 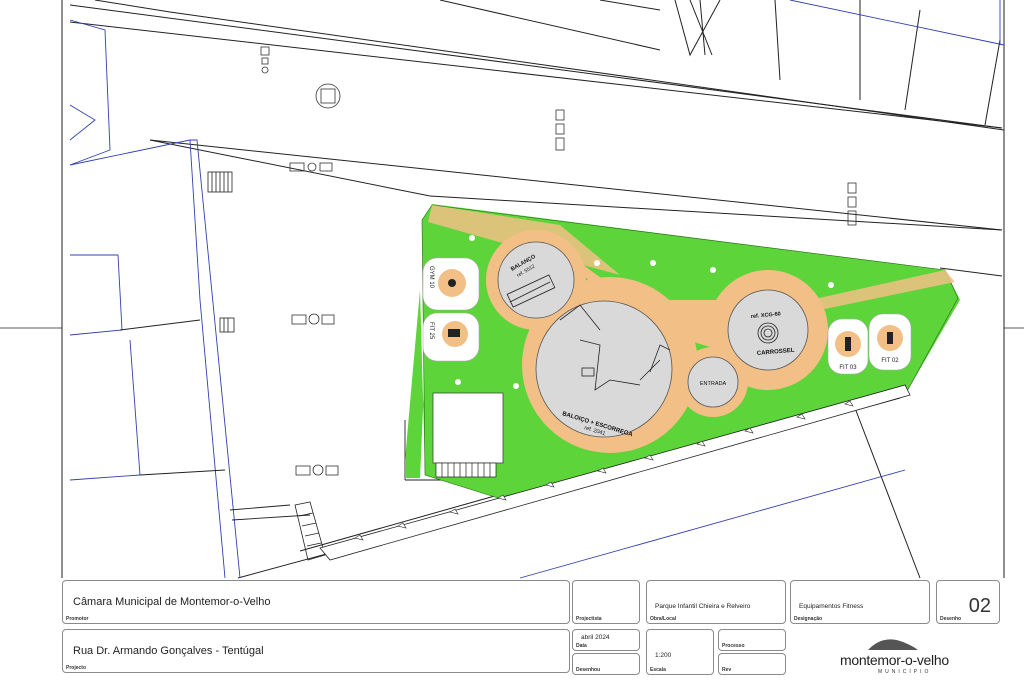 What do you see at coordinates (905, 672) in the screenshot?
I see `logo-subtitle: MUNICÍPIO` at bounding box center [905, 672].